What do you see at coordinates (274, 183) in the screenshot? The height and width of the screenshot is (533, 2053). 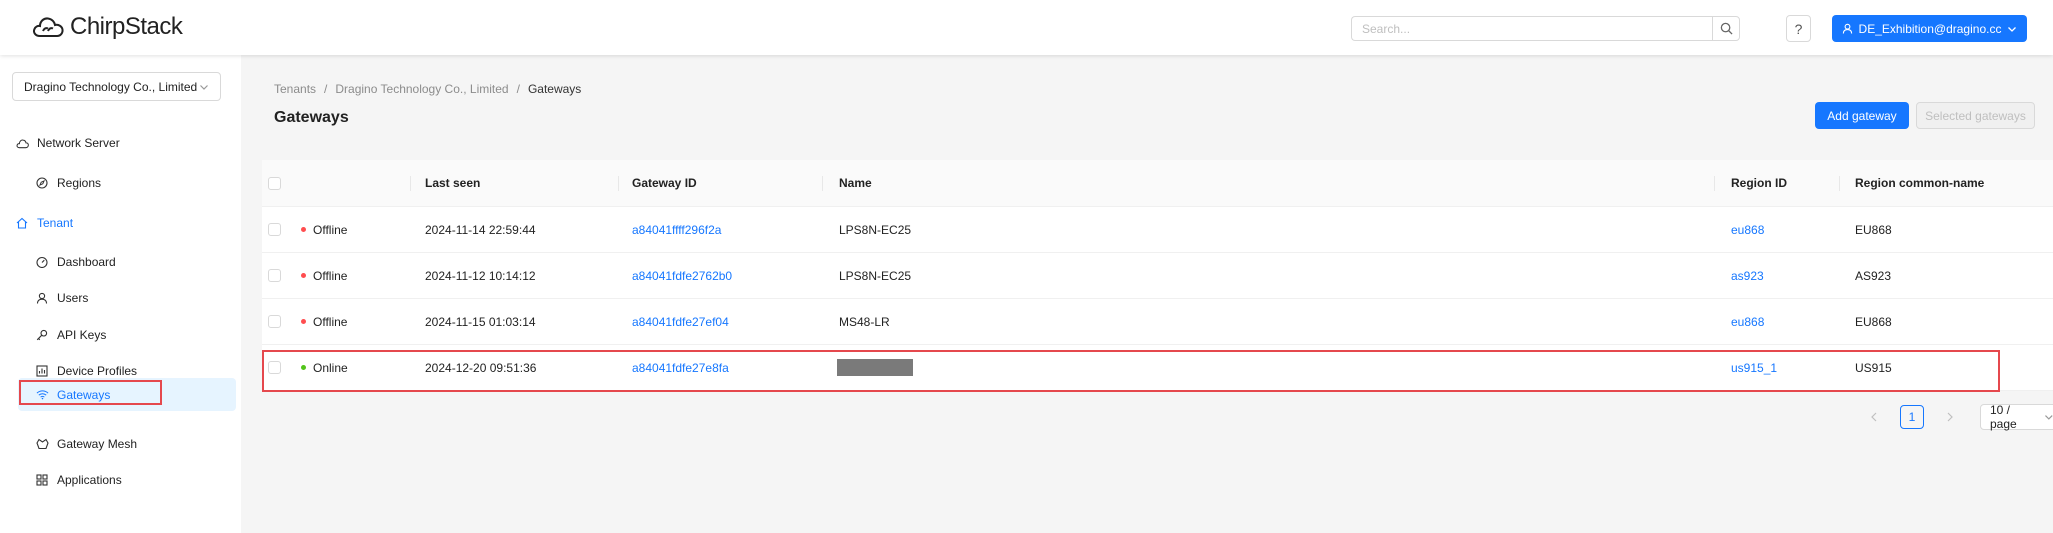 I see `select-all-checkbox` at bounding box center [274, 183].